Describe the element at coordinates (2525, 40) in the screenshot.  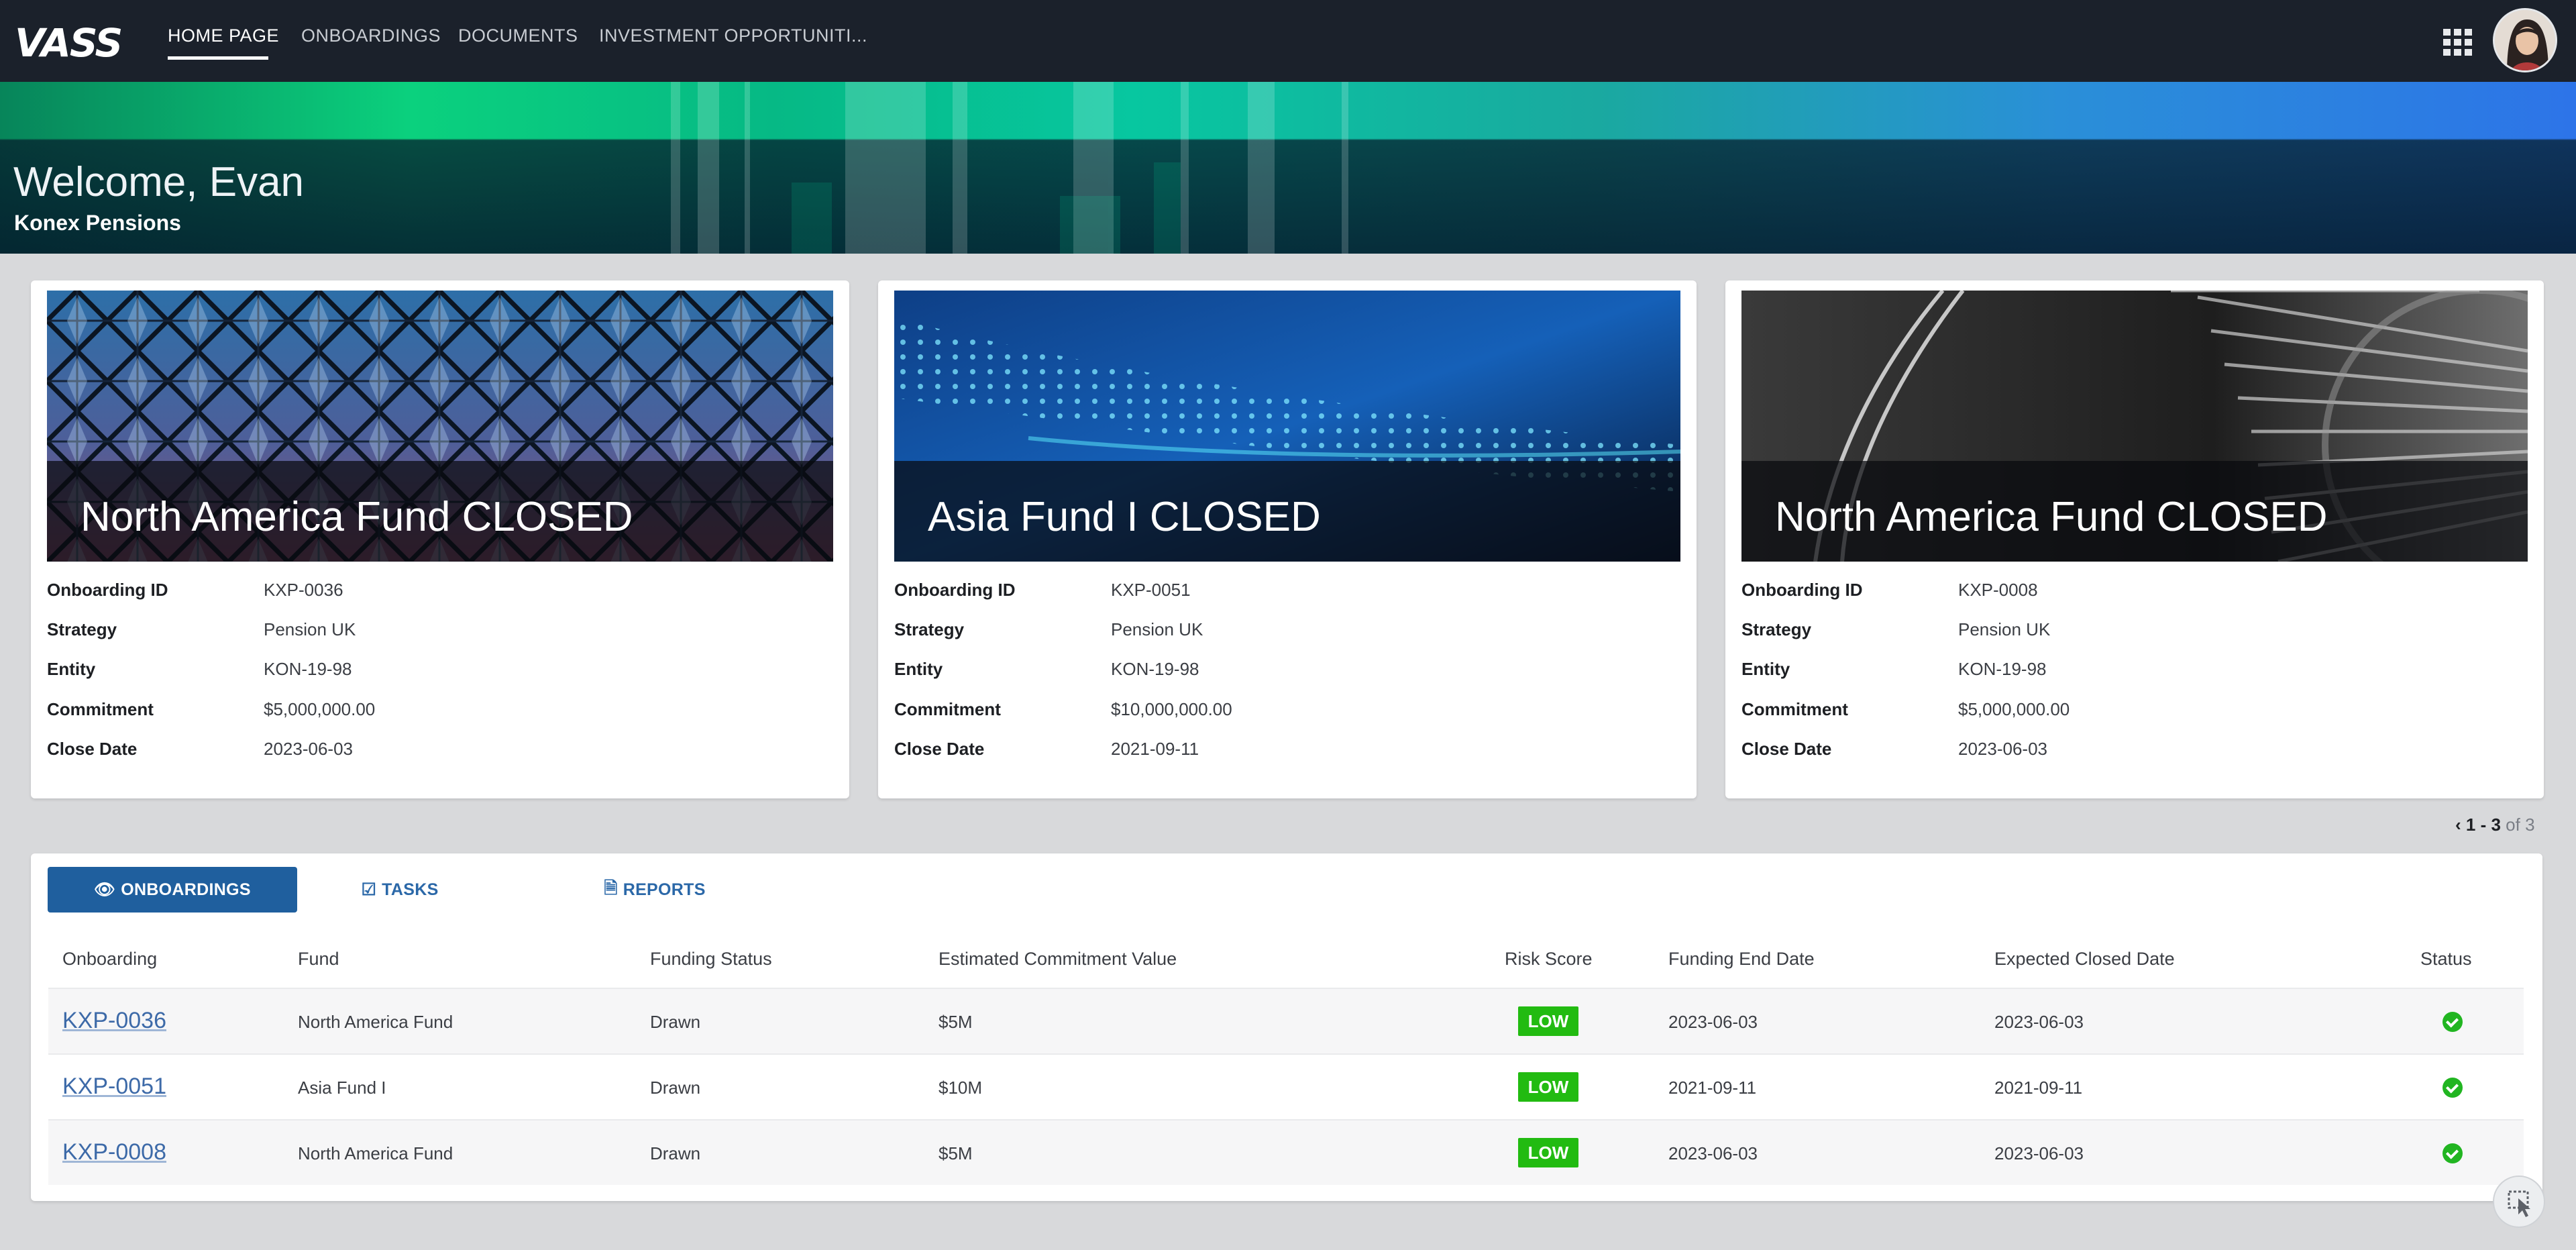
I see `user-avatar` at that location.